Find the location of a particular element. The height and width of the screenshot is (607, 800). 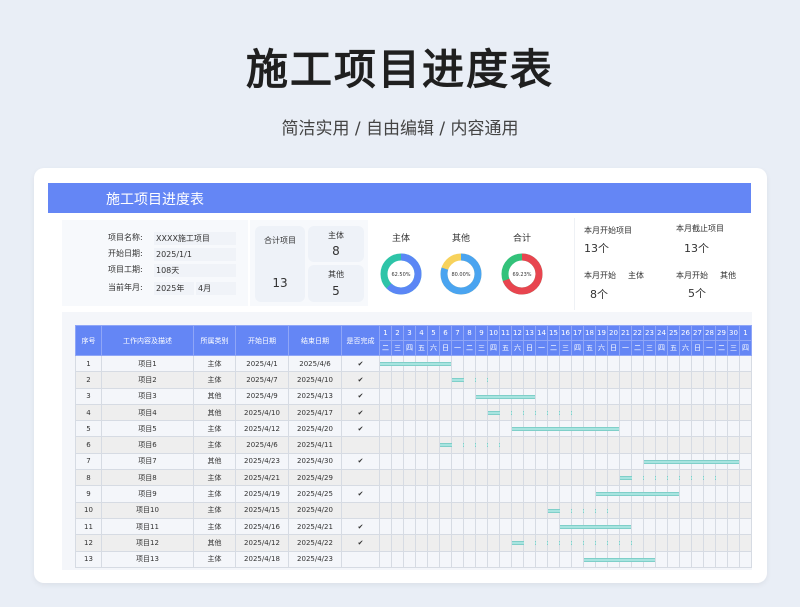

cell-name: 项目6 is located at coordinates (147, 445).